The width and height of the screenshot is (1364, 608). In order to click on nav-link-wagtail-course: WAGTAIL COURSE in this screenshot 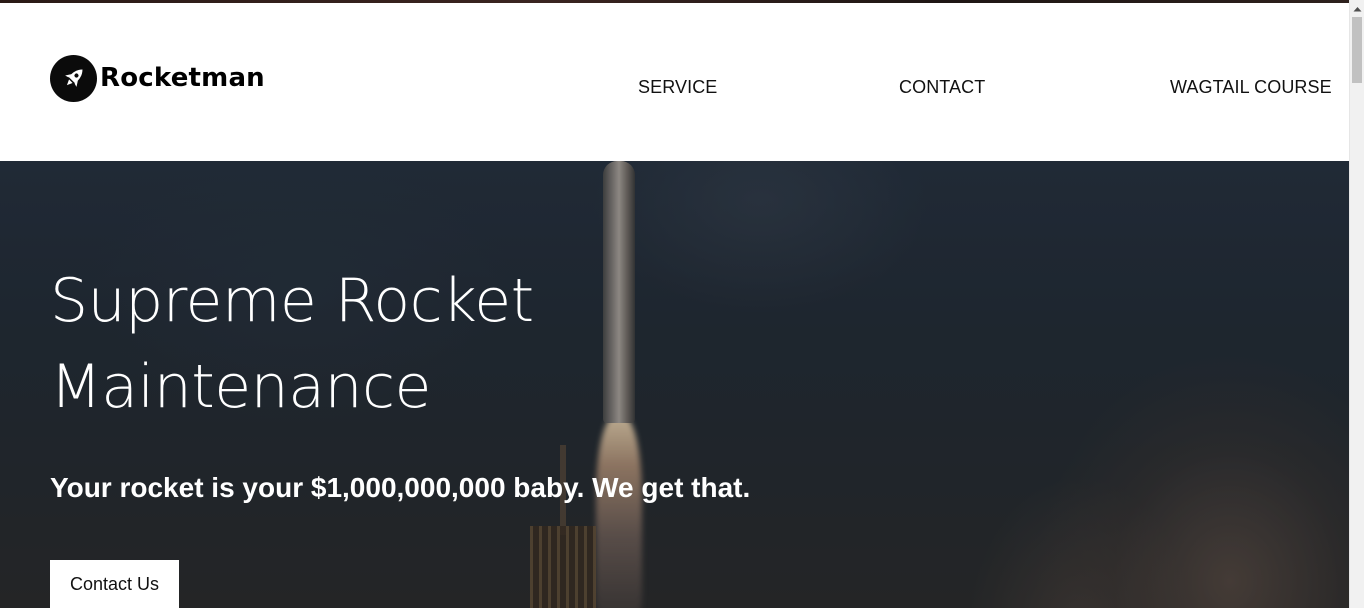, I will do `click(1251, 87)`.